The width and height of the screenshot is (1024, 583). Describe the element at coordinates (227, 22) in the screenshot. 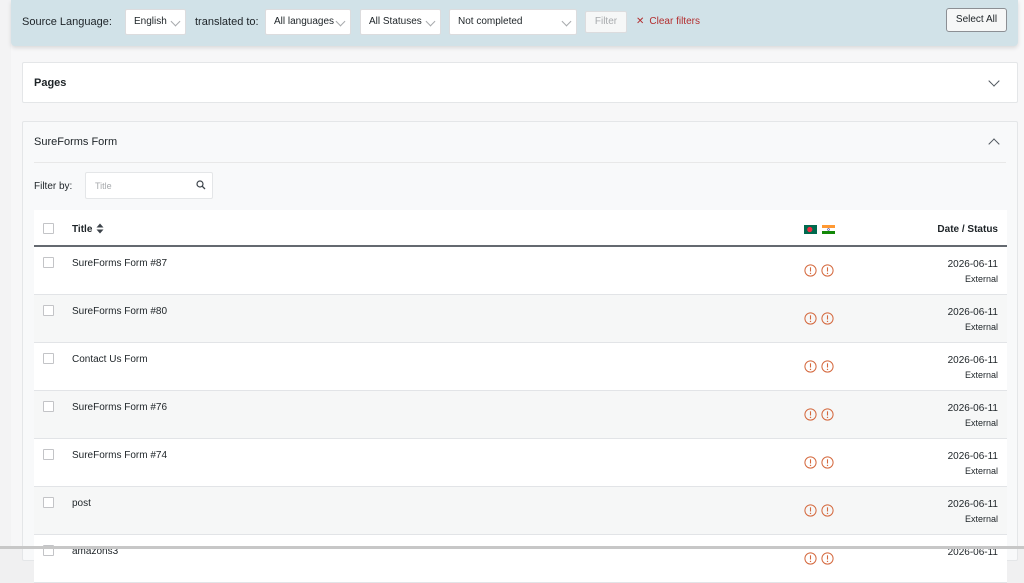

I see `translated-to-label: translated to:` at that location.